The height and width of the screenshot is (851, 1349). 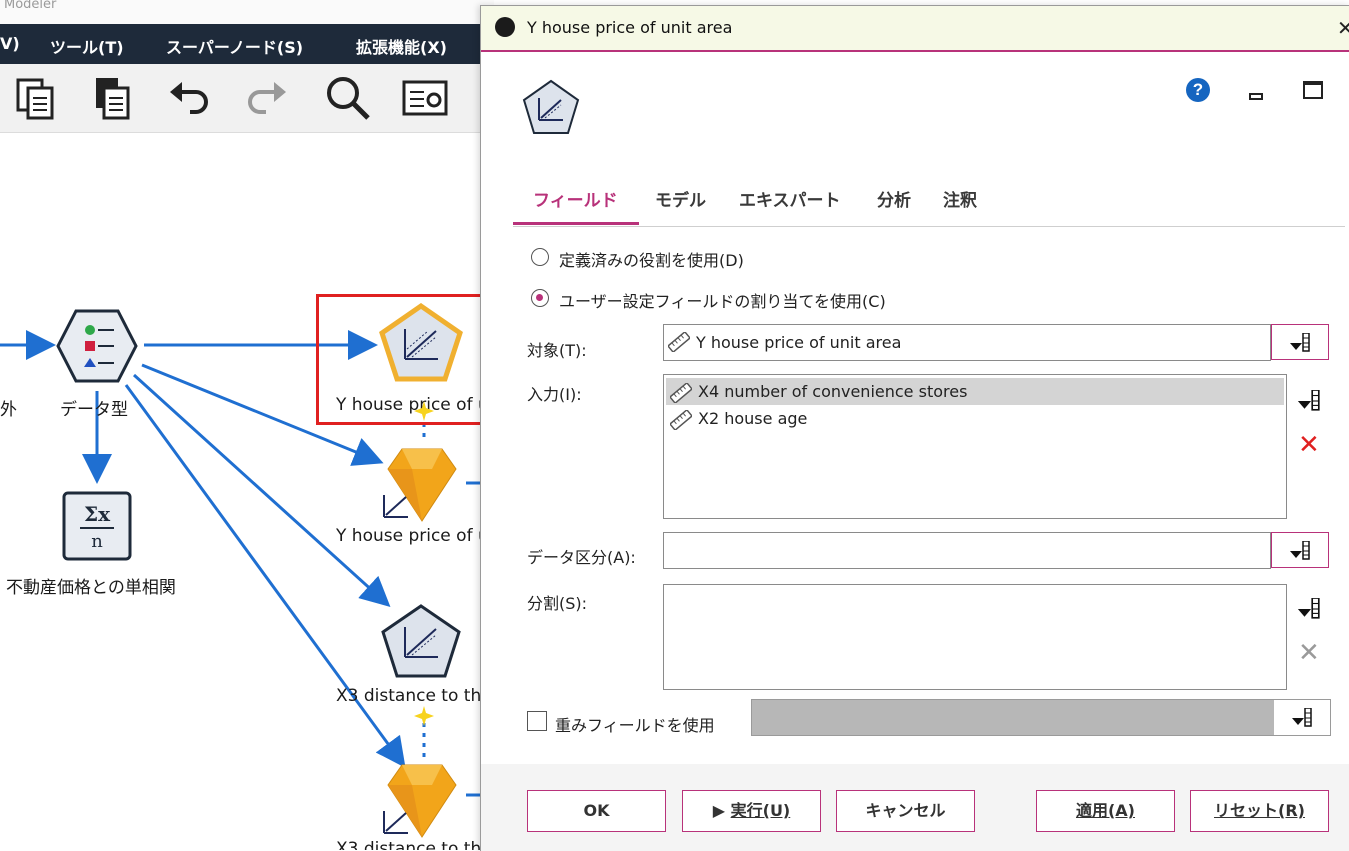 What do you see at coordinates (630, 27) in the screenshot?
I see `dialog-title: Y house price of unit area` at bounding box center [630, 27].